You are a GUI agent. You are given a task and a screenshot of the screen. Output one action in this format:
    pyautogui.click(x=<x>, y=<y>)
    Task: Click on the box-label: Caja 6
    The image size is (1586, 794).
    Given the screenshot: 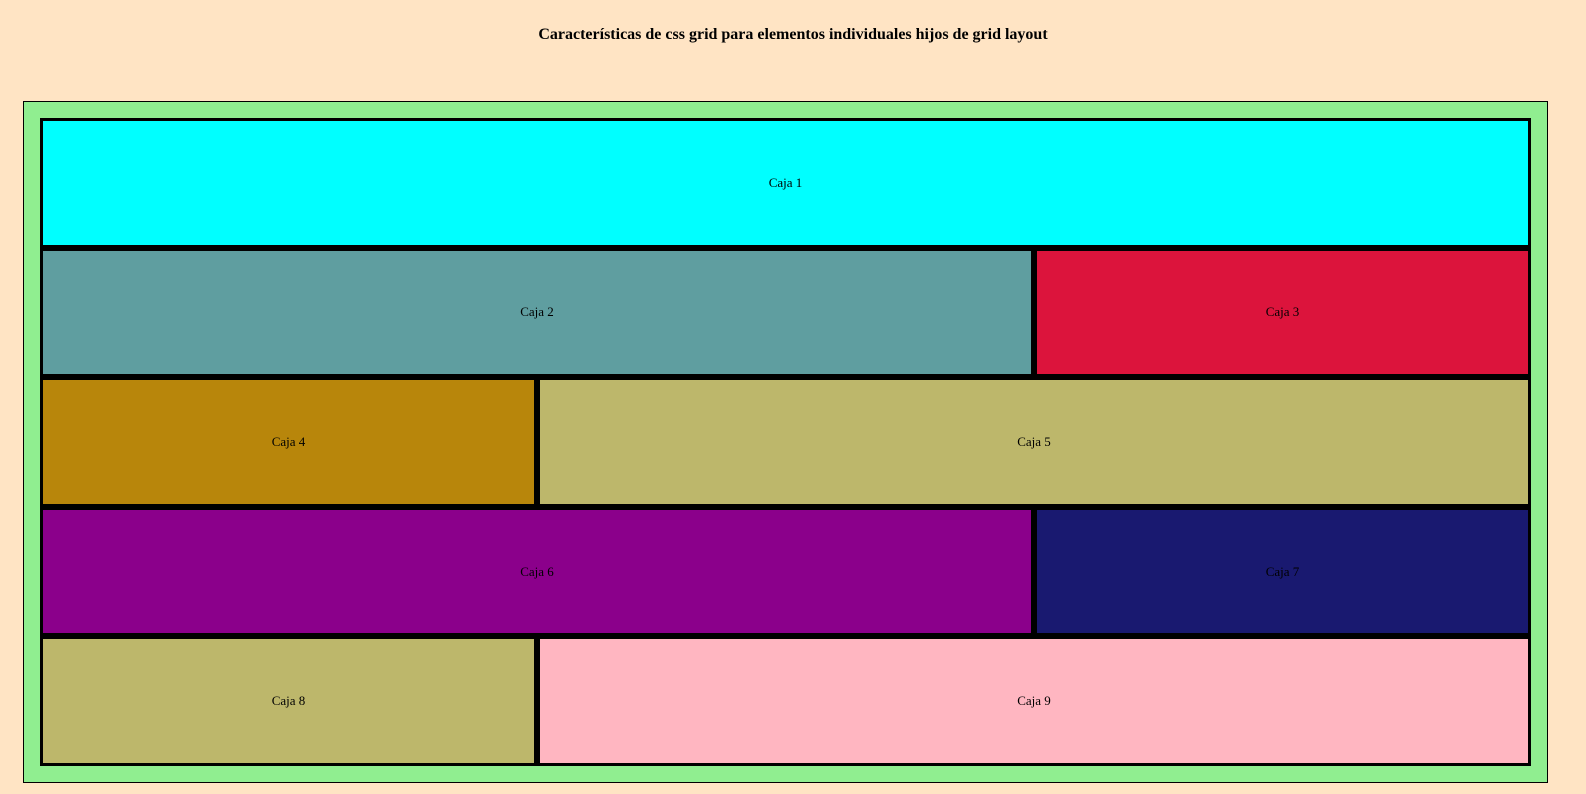 What is the action you would take?
    pyautogui.click(x=537, y=571)
    